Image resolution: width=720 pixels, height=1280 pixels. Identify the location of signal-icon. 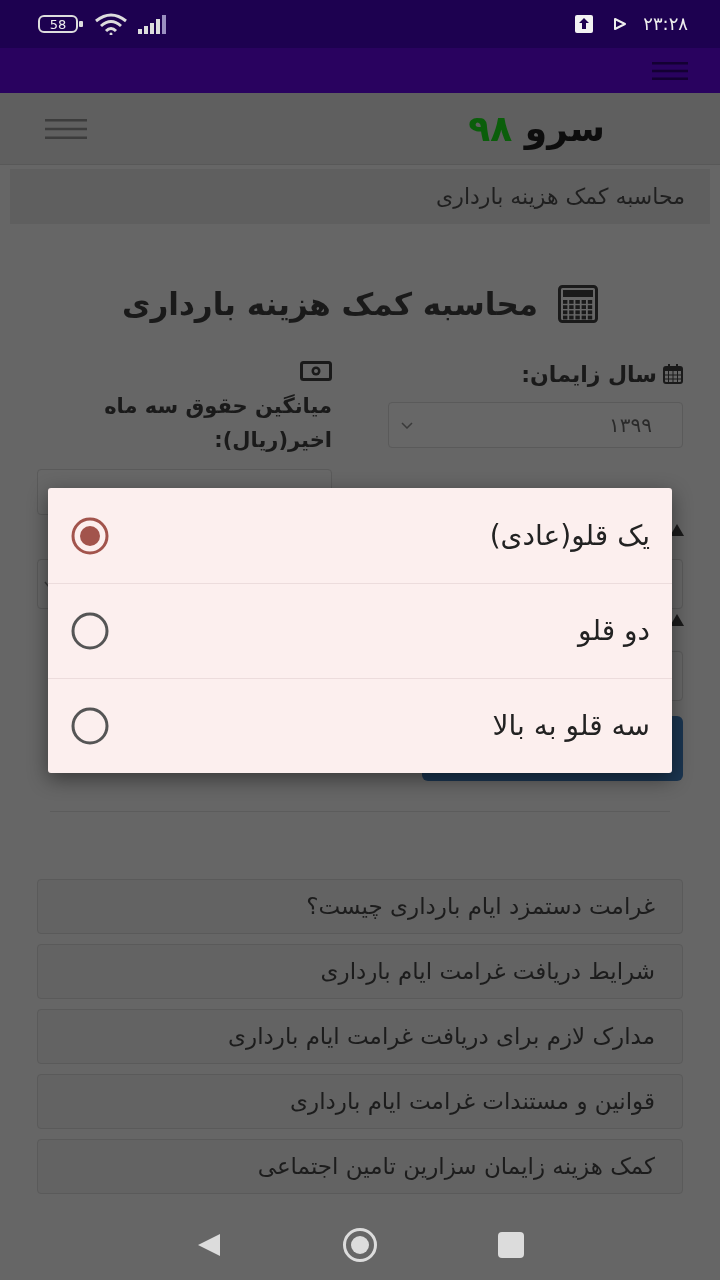
(153, 24).